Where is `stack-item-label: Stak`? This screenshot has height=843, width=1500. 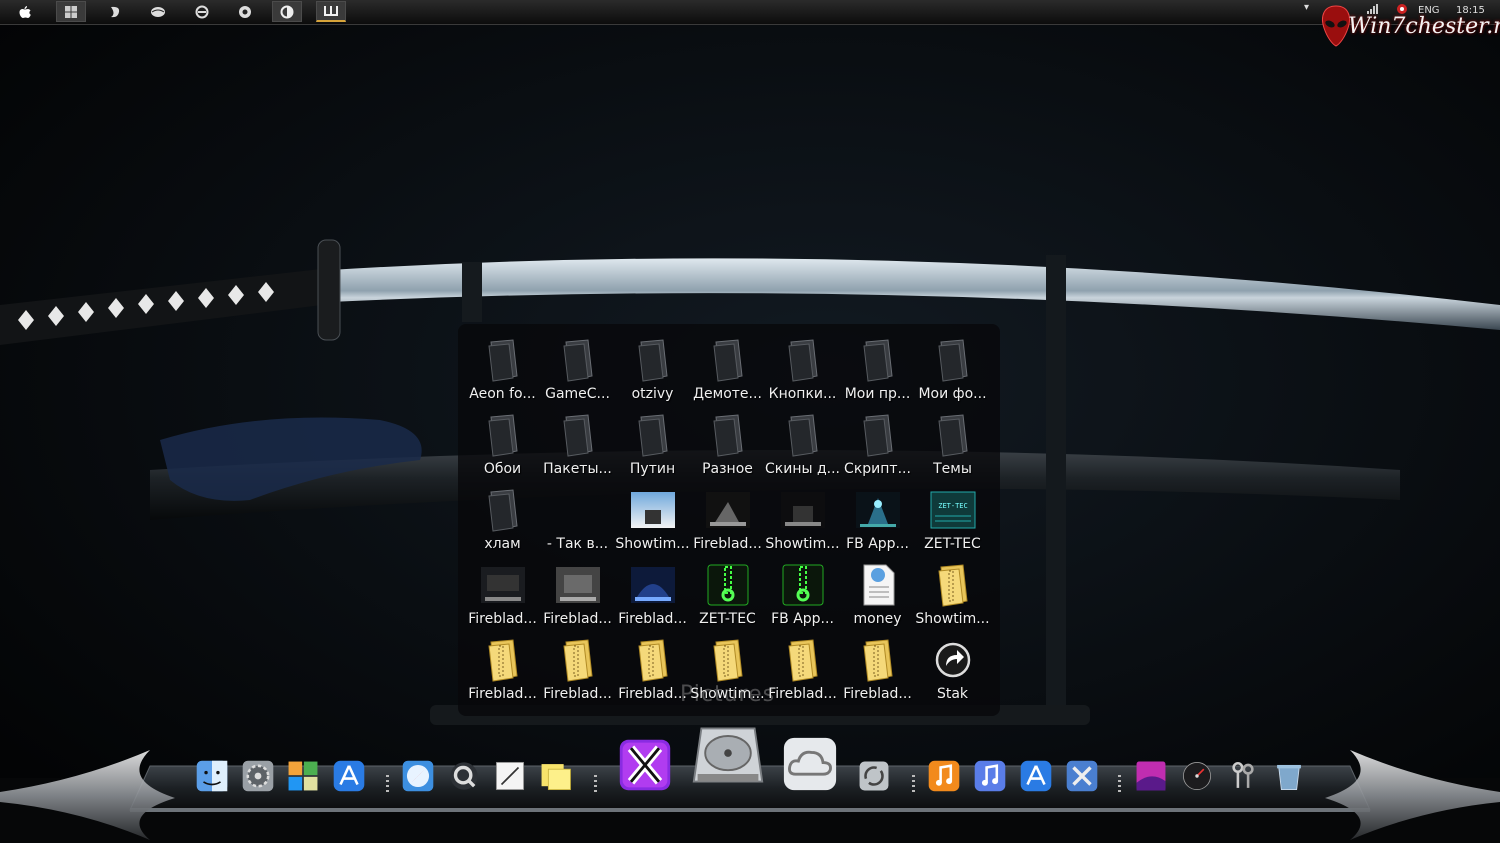
stack-item-label: Stak is located at coordinates (952, 694).